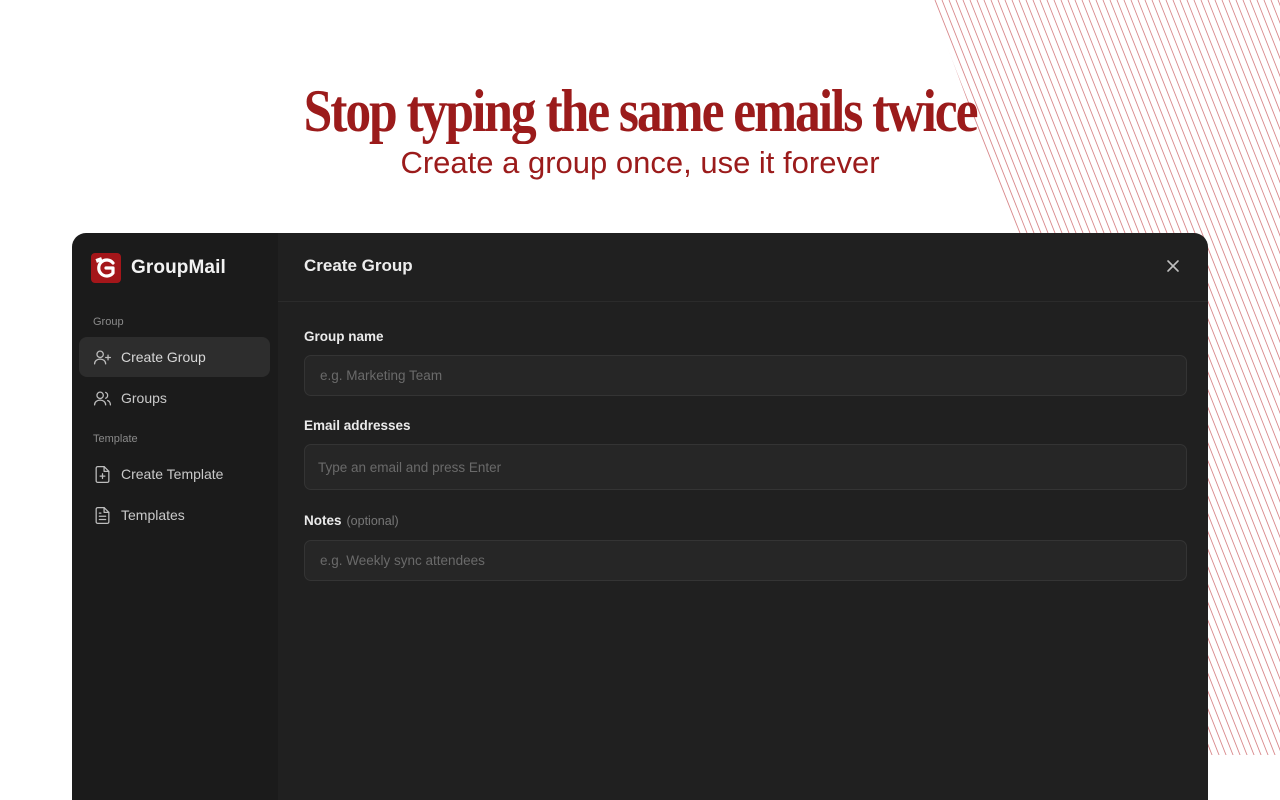 This screenshot has height=800, width=1280. What do you see at coordinates (743, 267) in the screenshot?
I see `main-header: Create Group` at bounding box center [743, 267].